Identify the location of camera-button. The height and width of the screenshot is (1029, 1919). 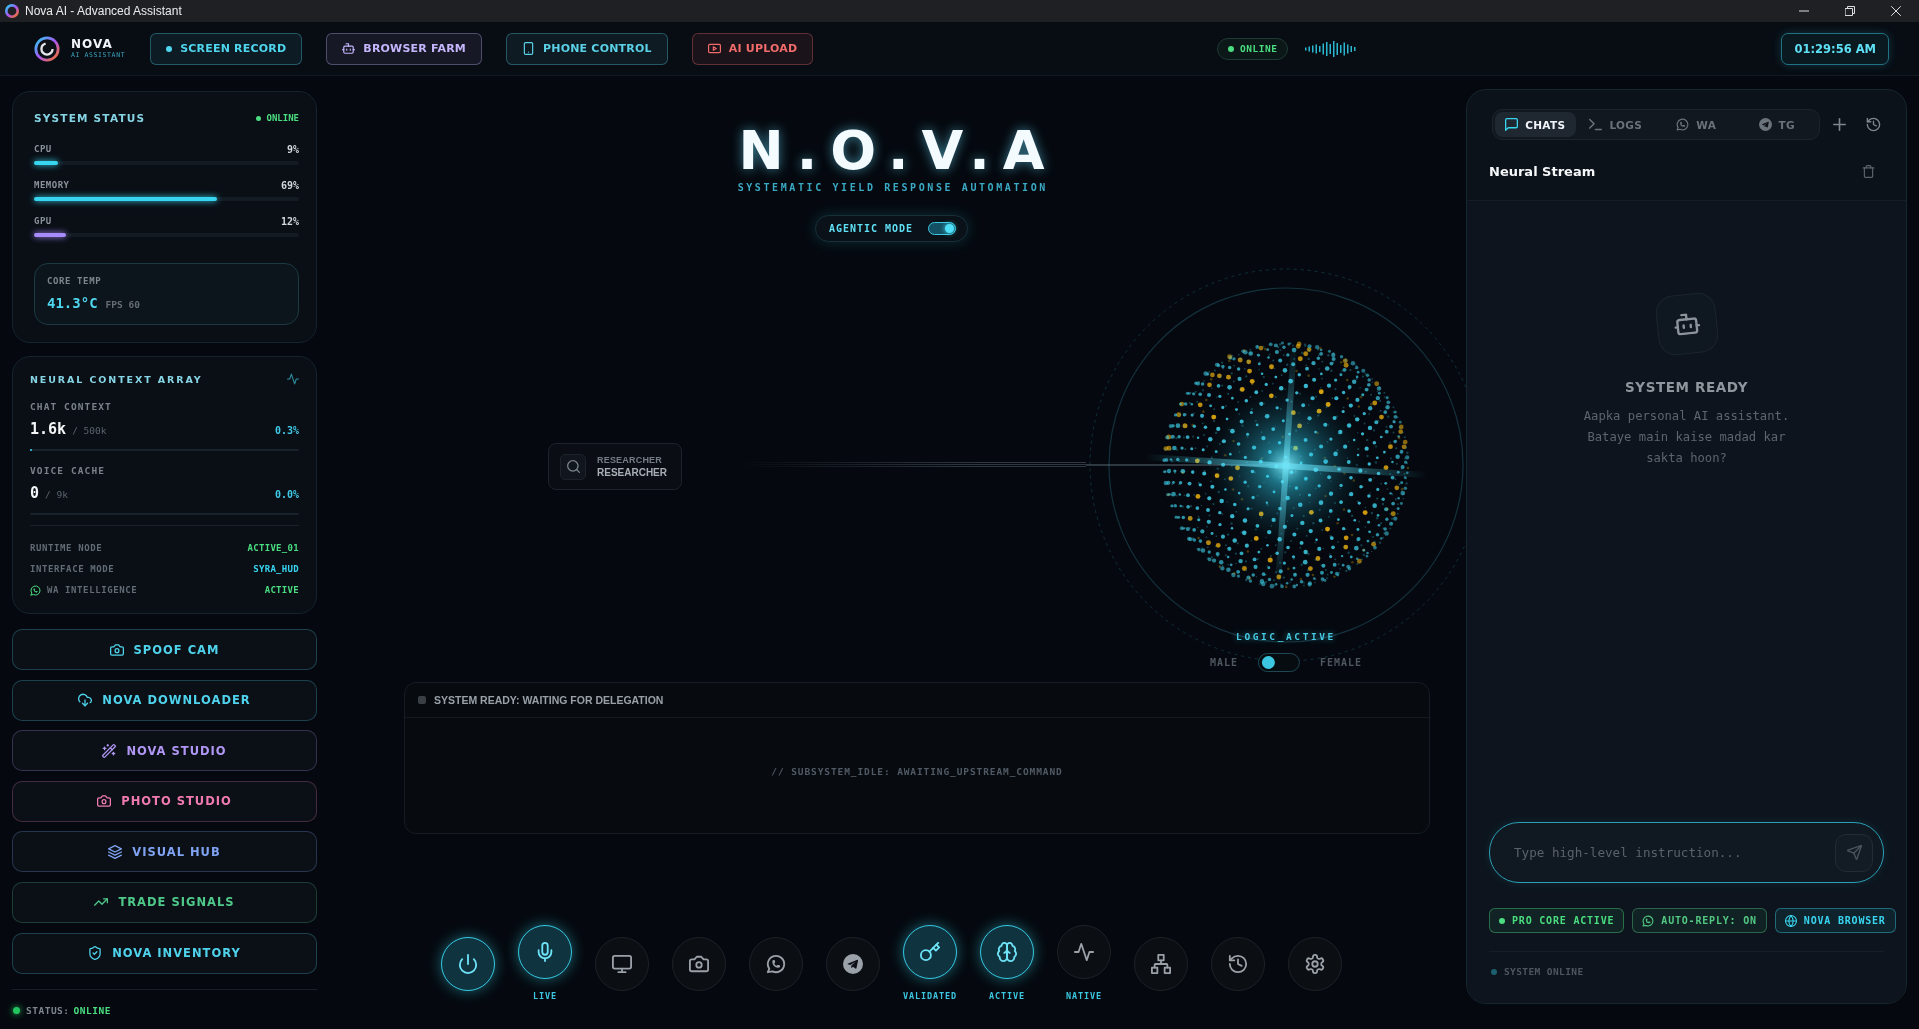
(699, 964).